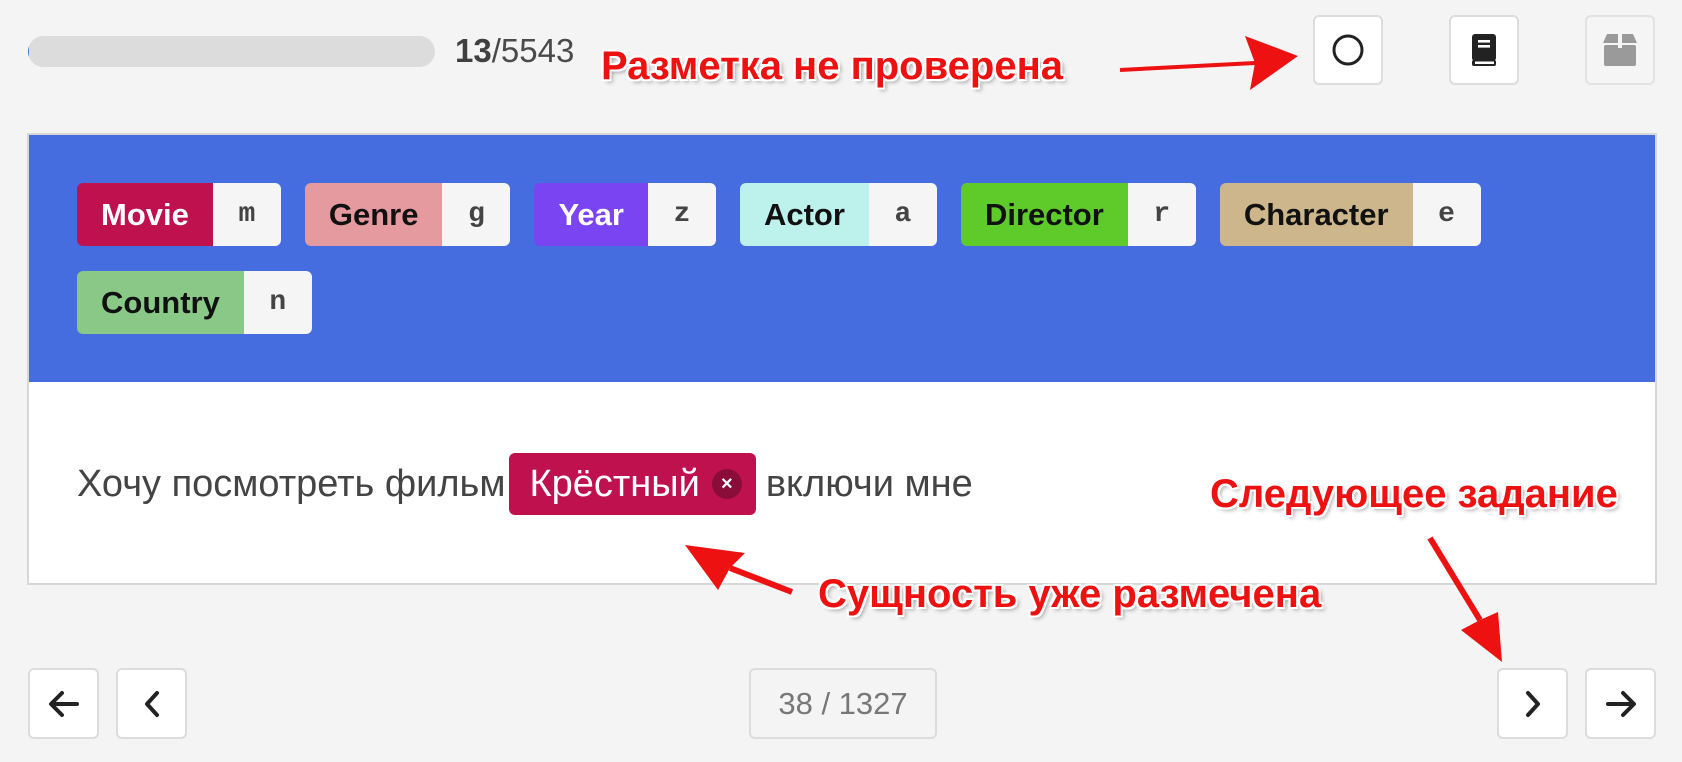  I want to click on chevron-left-icon, so click(151, 703).